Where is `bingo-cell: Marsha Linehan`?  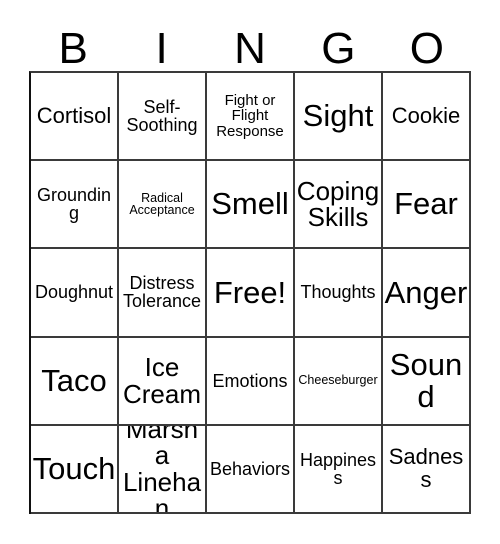
bingo-cell: Marsha Linehan is located at coordinates (163, 469).